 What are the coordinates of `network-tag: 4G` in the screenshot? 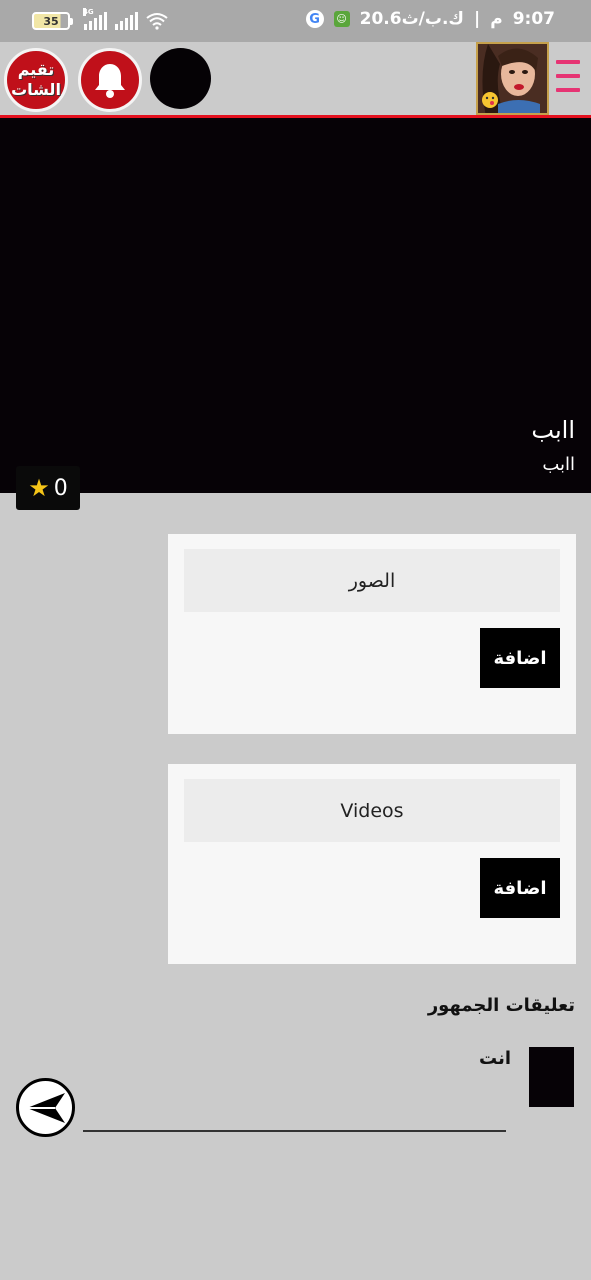 It's located at (88, 12).